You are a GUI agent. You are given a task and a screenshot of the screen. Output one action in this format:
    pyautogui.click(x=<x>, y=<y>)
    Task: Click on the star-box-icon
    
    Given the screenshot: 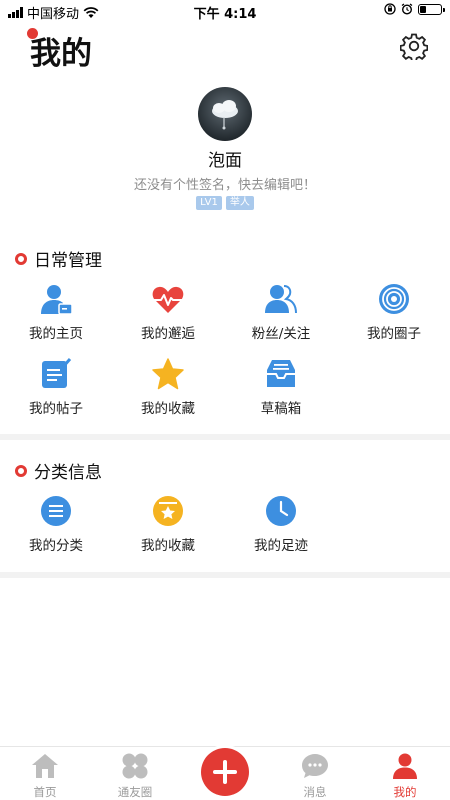 What is the action you would take?
    pyautogui.click(x=168, y=511)
    